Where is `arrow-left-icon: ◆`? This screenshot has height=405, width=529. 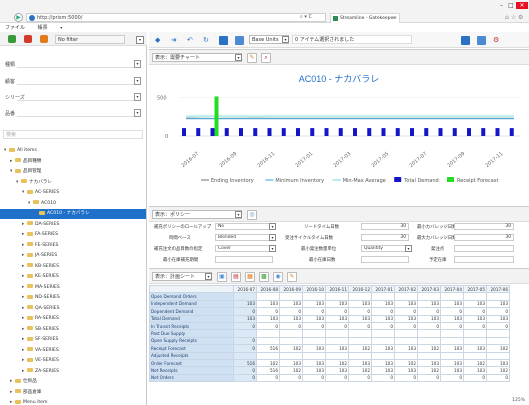 arrow-left-icon: ◆ is located at coordinates (159, 40).